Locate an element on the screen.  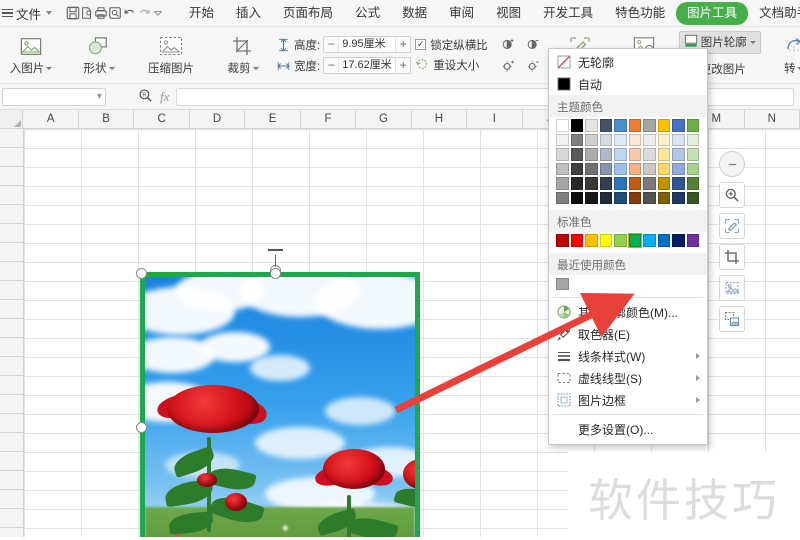
tab-kaishi: 开始 is located at coordinates (201, 13).